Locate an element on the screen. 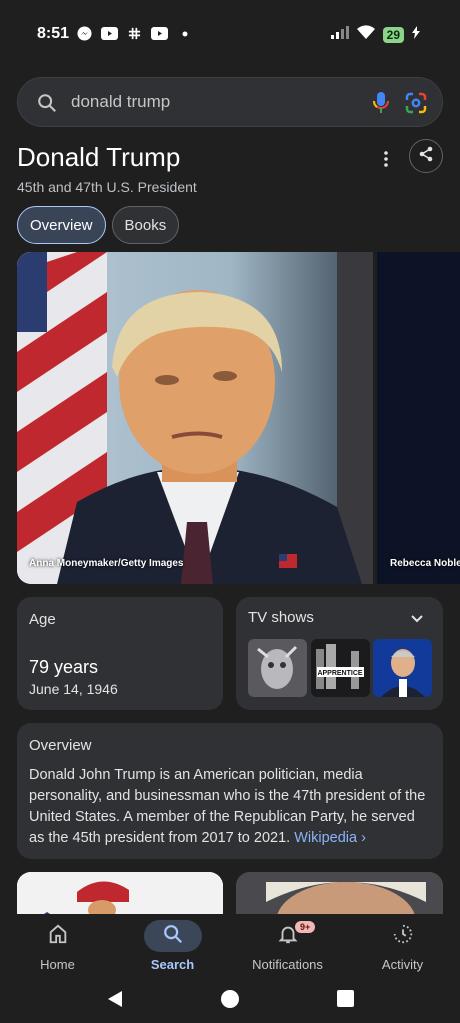 The height and width of the screenshot is (1023, 460). age-label: Age is located at coordinates (42, 619).